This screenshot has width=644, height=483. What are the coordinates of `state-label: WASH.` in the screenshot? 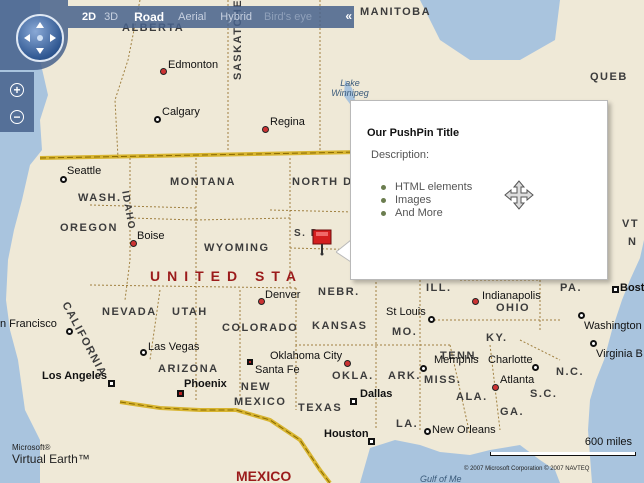 It's located at (100, 198).